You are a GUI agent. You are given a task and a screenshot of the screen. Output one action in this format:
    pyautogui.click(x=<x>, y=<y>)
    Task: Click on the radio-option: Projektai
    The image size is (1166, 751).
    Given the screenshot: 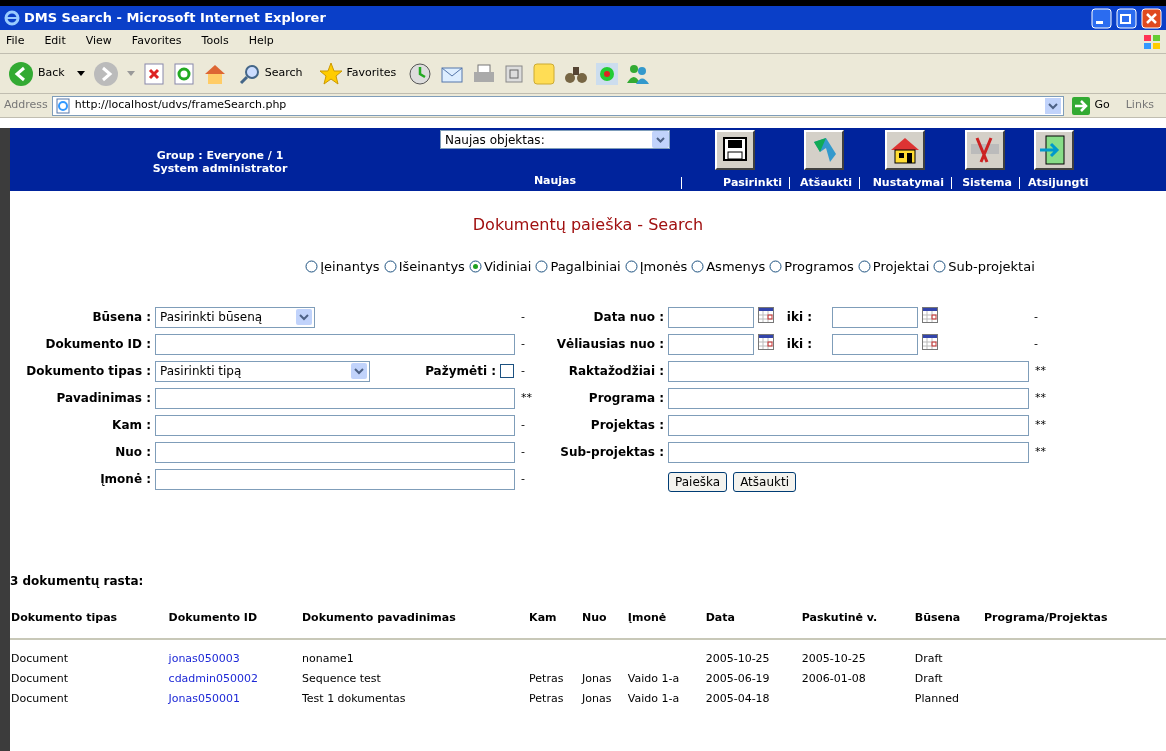 What is the action you would take?
    pyautogui.click(x=893, y=267)
    